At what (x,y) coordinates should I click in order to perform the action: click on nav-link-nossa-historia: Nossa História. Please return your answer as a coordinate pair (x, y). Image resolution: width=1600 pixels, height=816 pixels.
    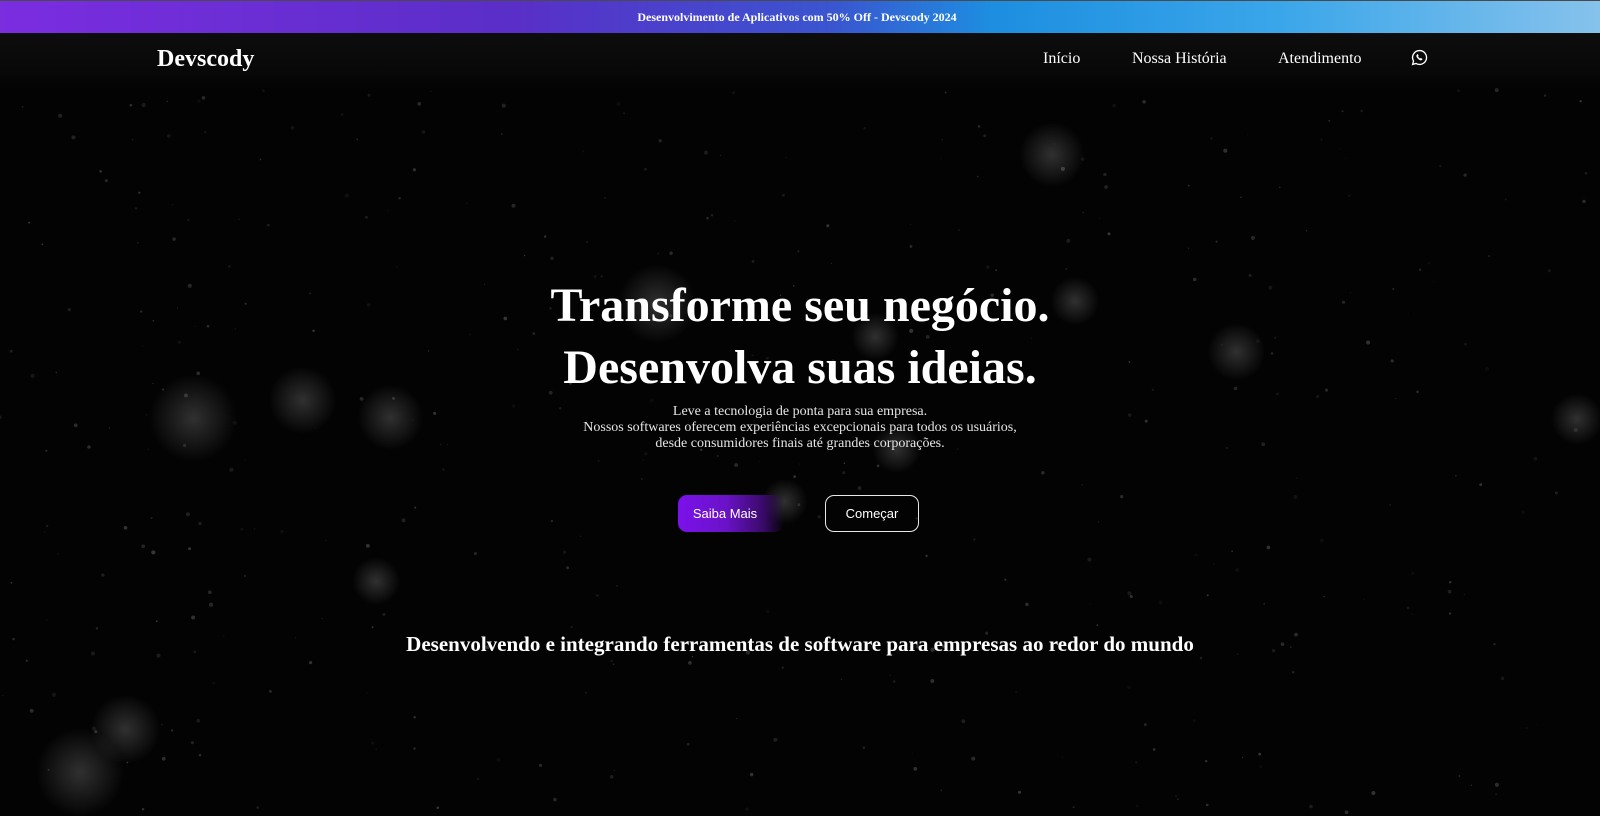
    Looking at the image, I should click on (1179, 59).